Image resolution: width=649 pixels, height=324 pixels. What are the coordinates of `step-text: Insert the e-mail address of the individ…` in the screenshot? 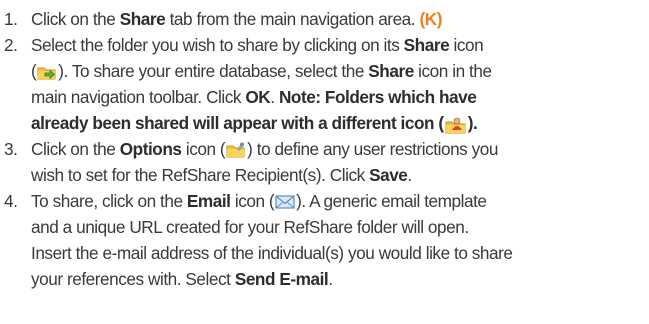 It's located at (272, 253).